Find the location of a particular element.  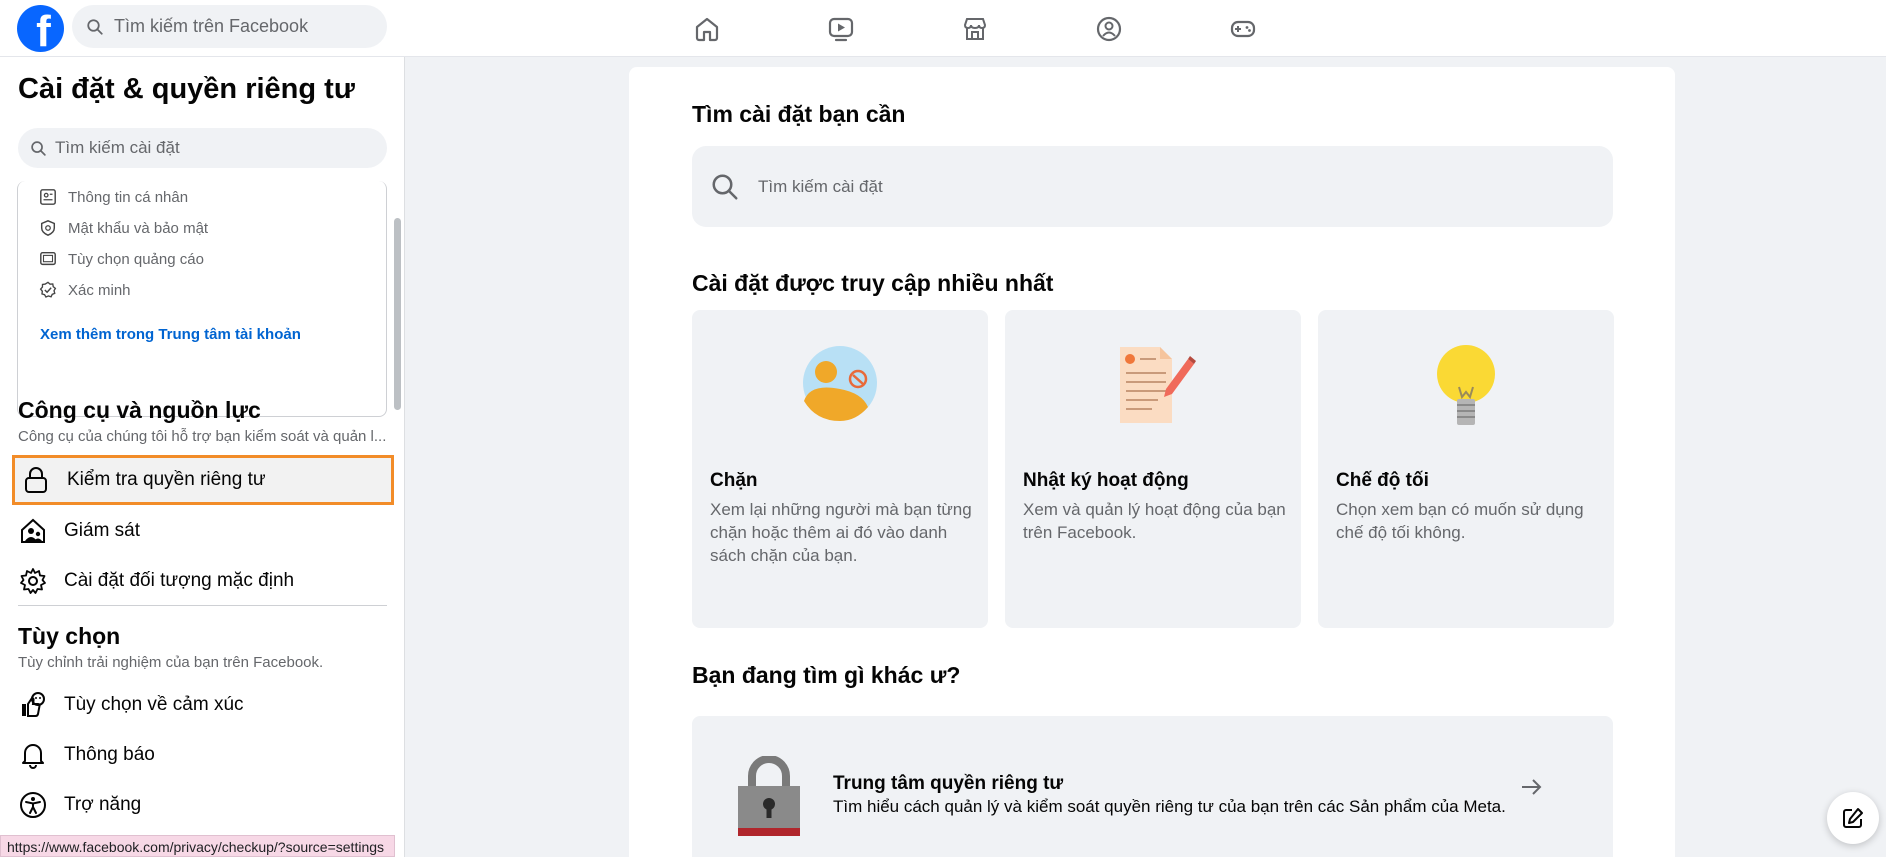

sidebar-item-reaction-preferences: Tùy chọn về cảm xúc is located at coordinates (203, 705).